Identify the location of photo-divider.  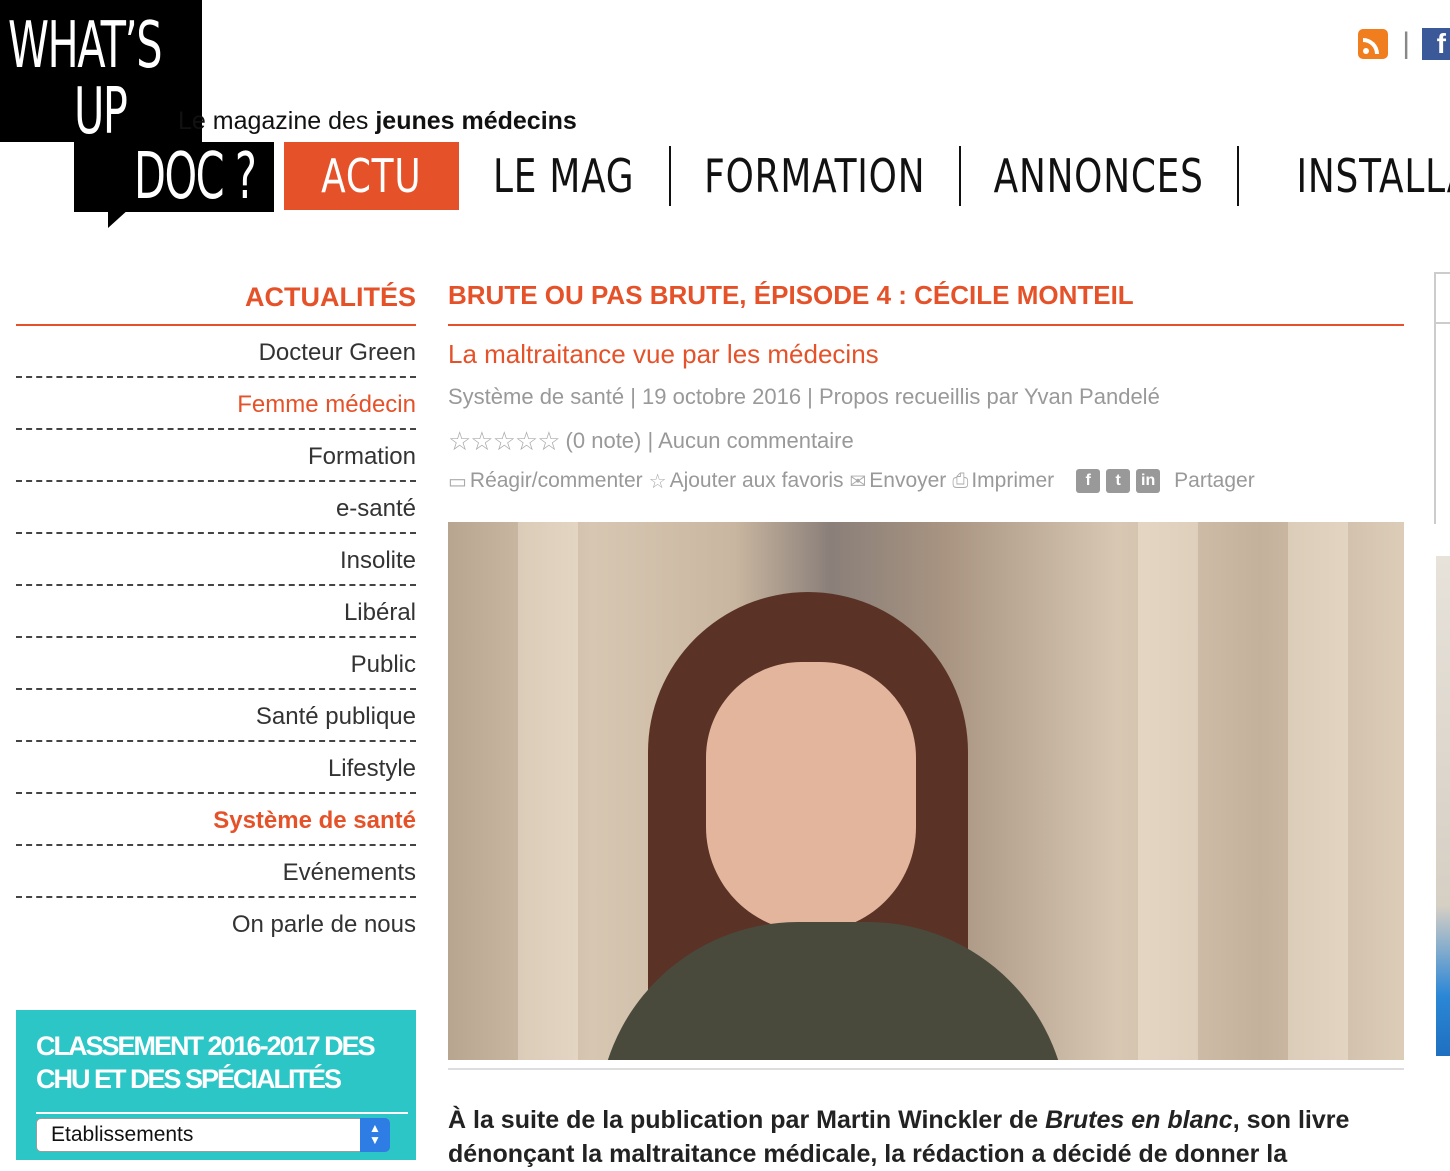
(926, 1069).